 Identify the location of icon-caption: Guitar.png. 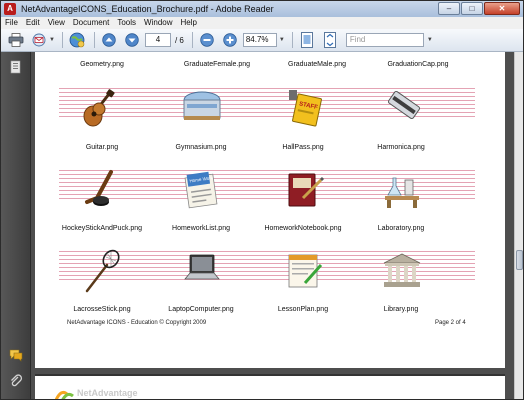
(102, 147).